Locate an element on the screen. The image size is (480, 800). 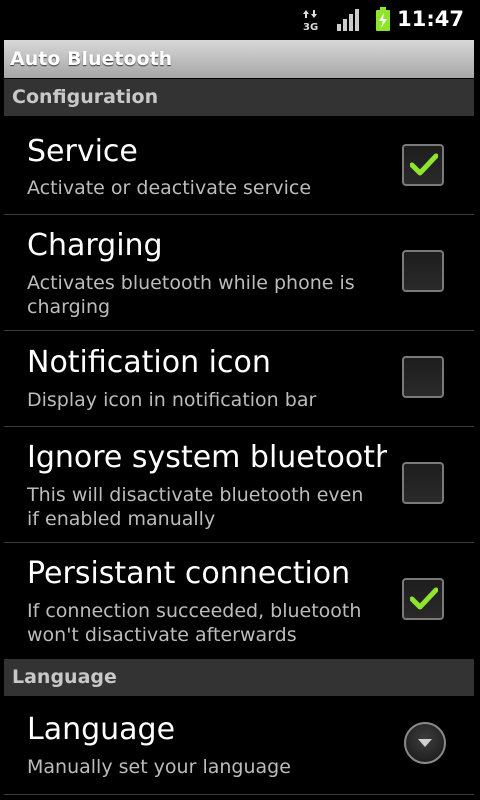
status-bar: 3G 11:47 is located at coordinates (240, 19).